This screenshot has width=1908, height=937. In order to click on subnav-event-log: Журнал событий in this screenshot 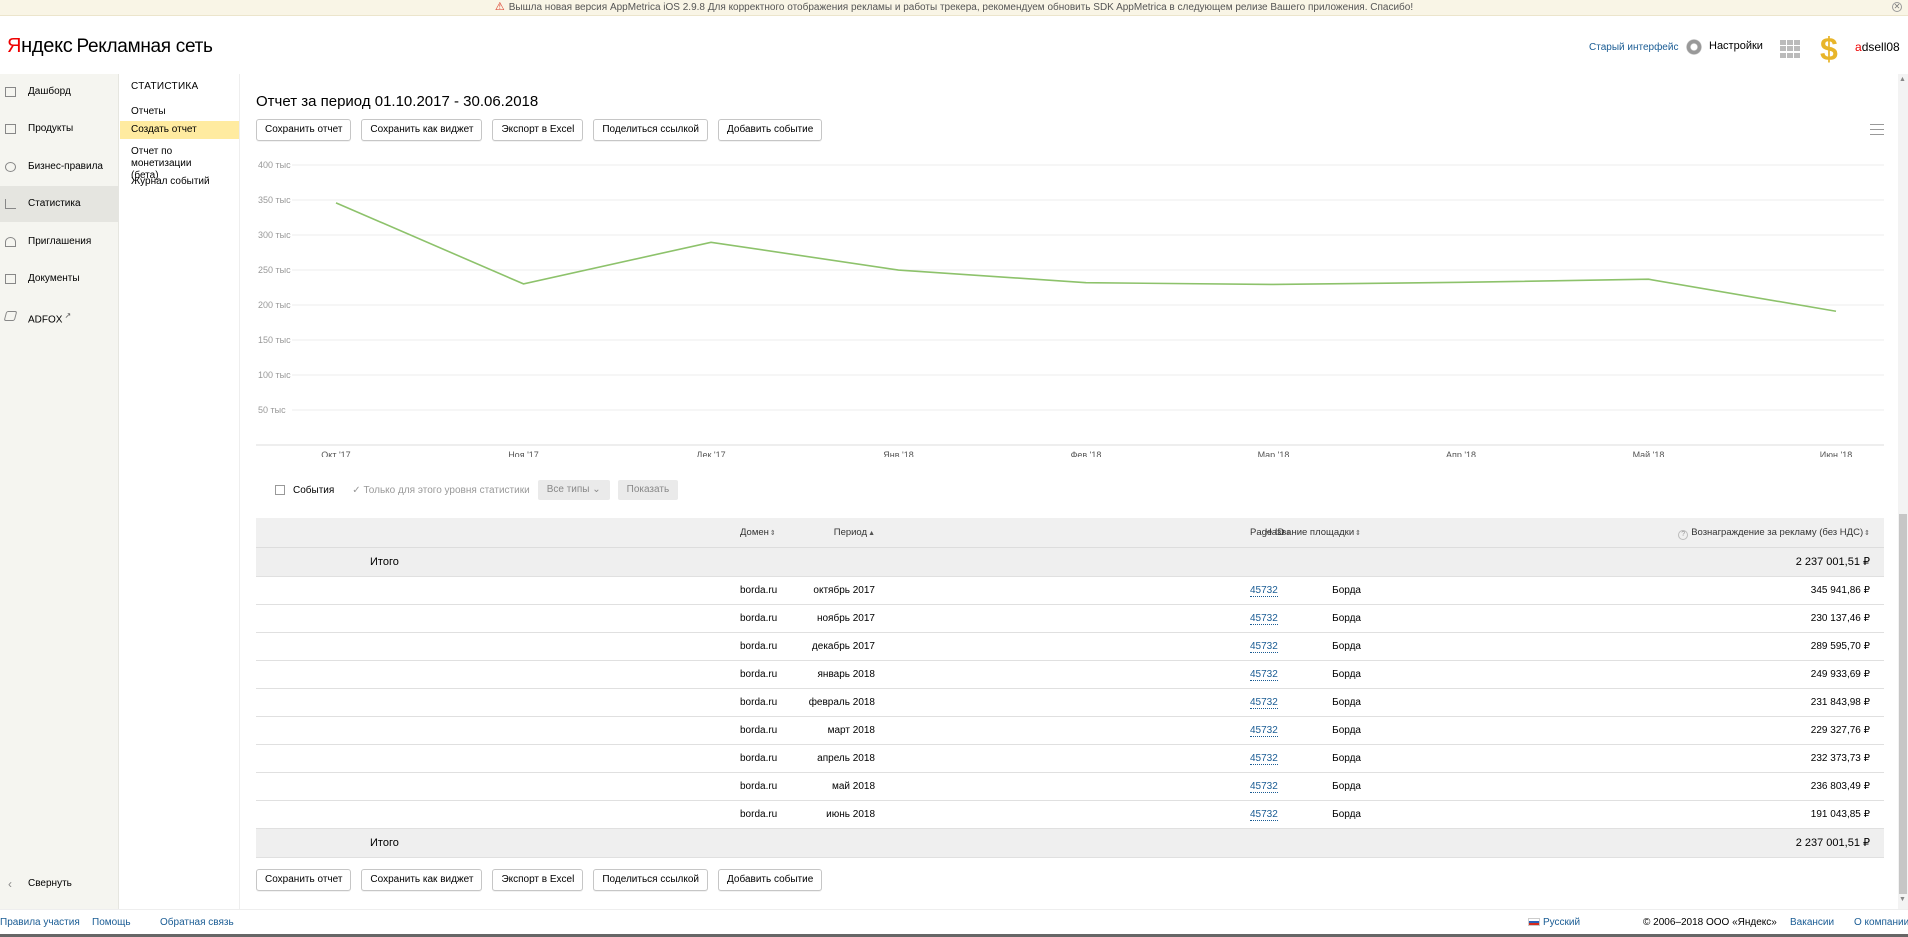, I will do `click(179, 182)`.